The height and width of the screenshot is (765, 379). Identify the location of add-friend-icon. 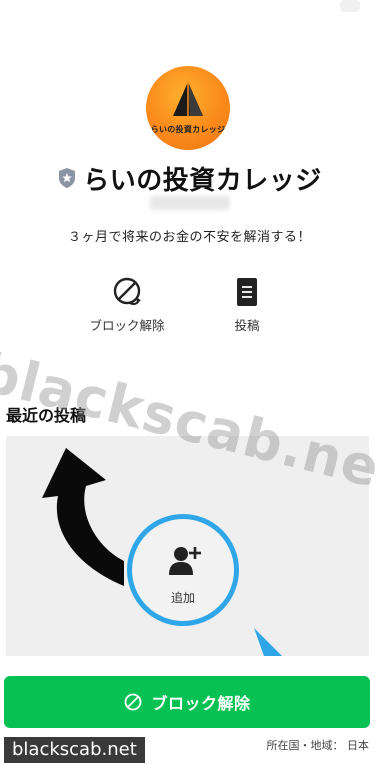
(185, 561).